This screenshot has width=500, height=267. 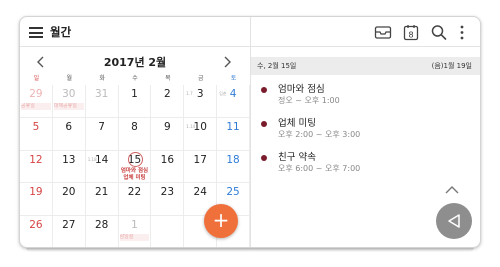 What do you see at coordinates (439, 32) in the screenshot?
I see `search-icon` at bounding box center [439, 32].